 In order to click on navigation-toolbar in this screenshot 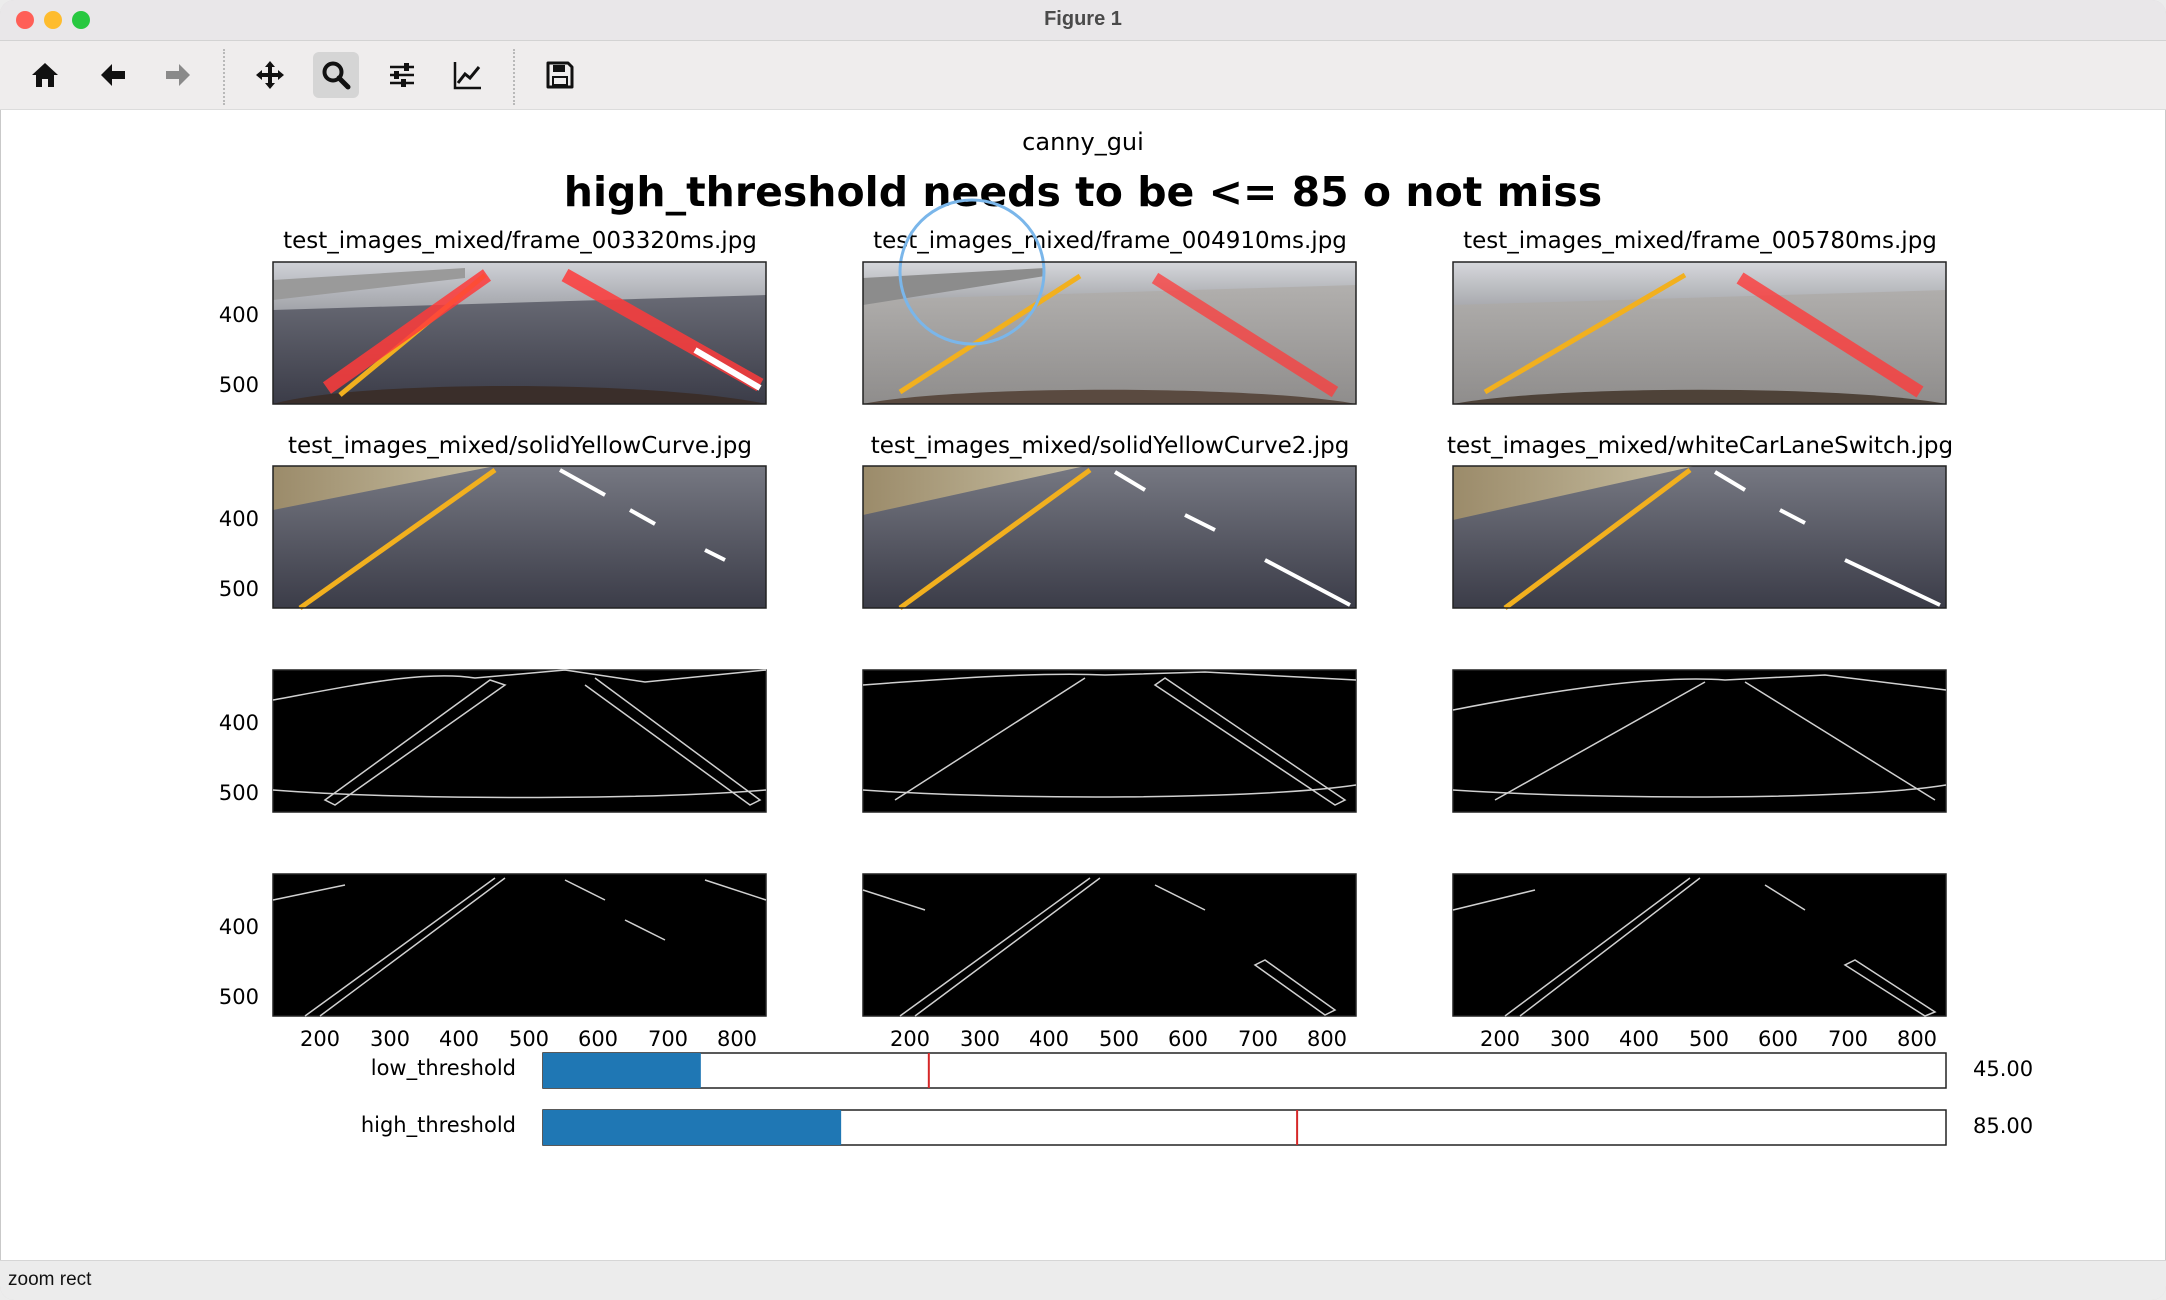, I will do `click(1083, 75)`.